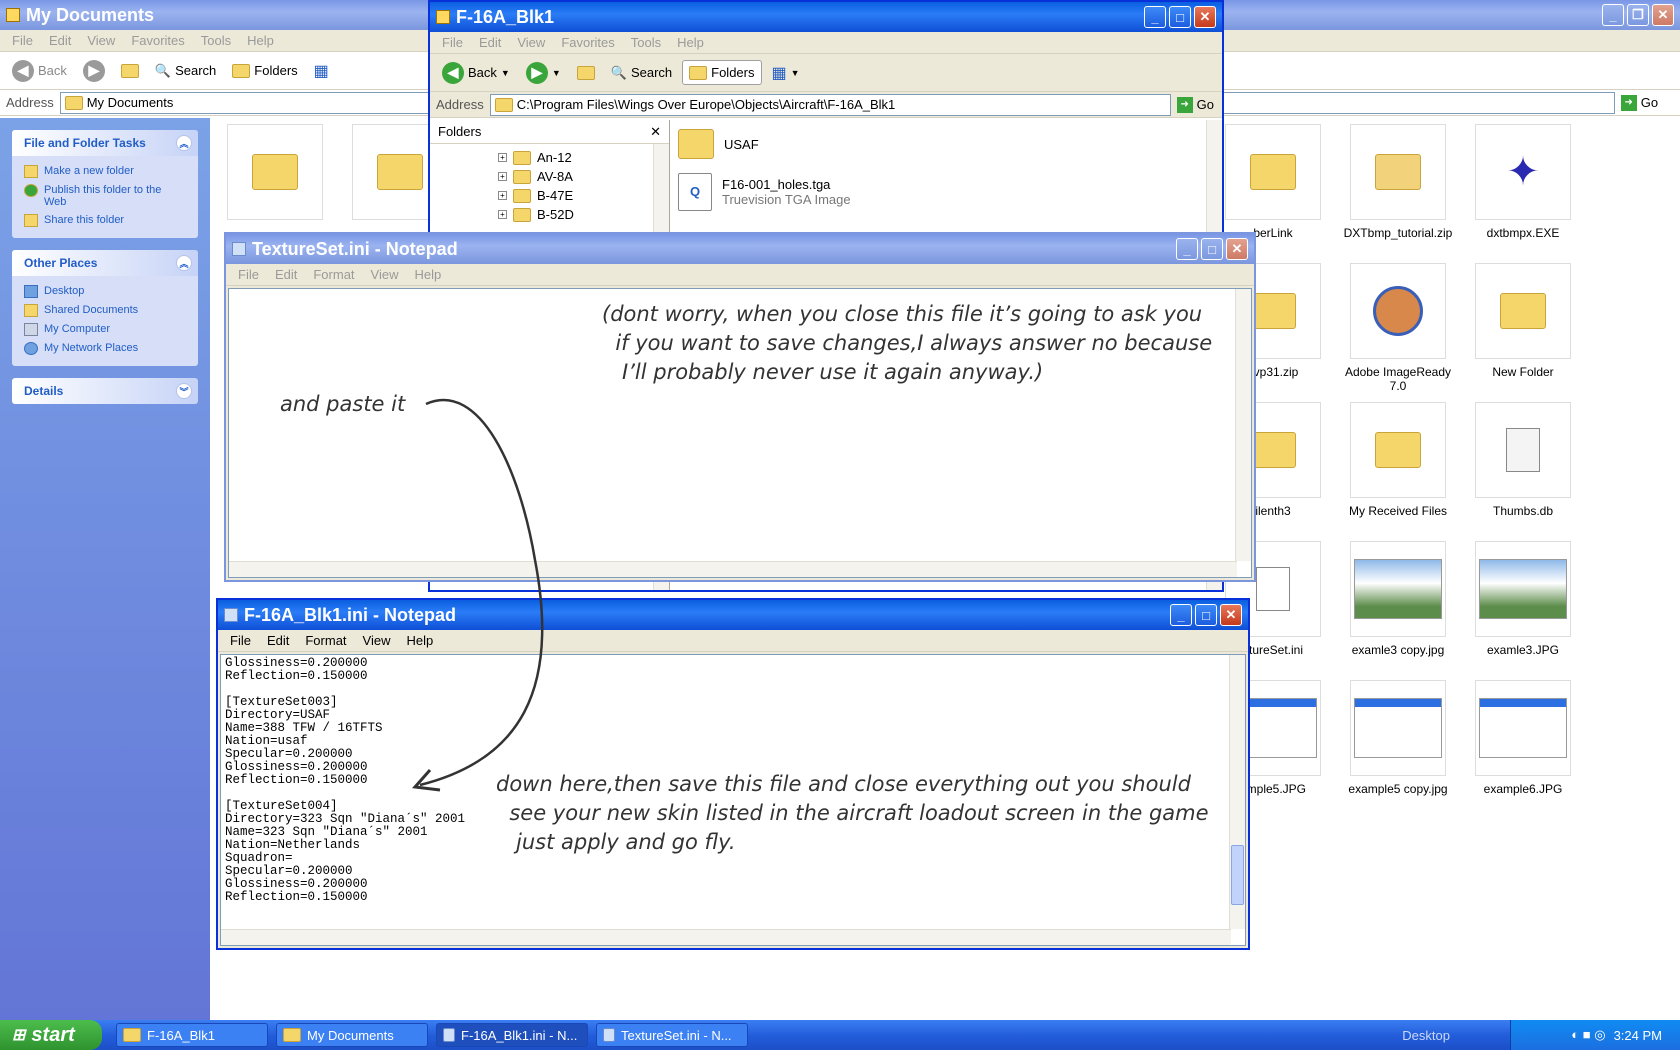  What do you see at coordinates (1523, 738) in the screenshot?
I see `file-item: example6.JPG` at bounding box center [1523, 738].